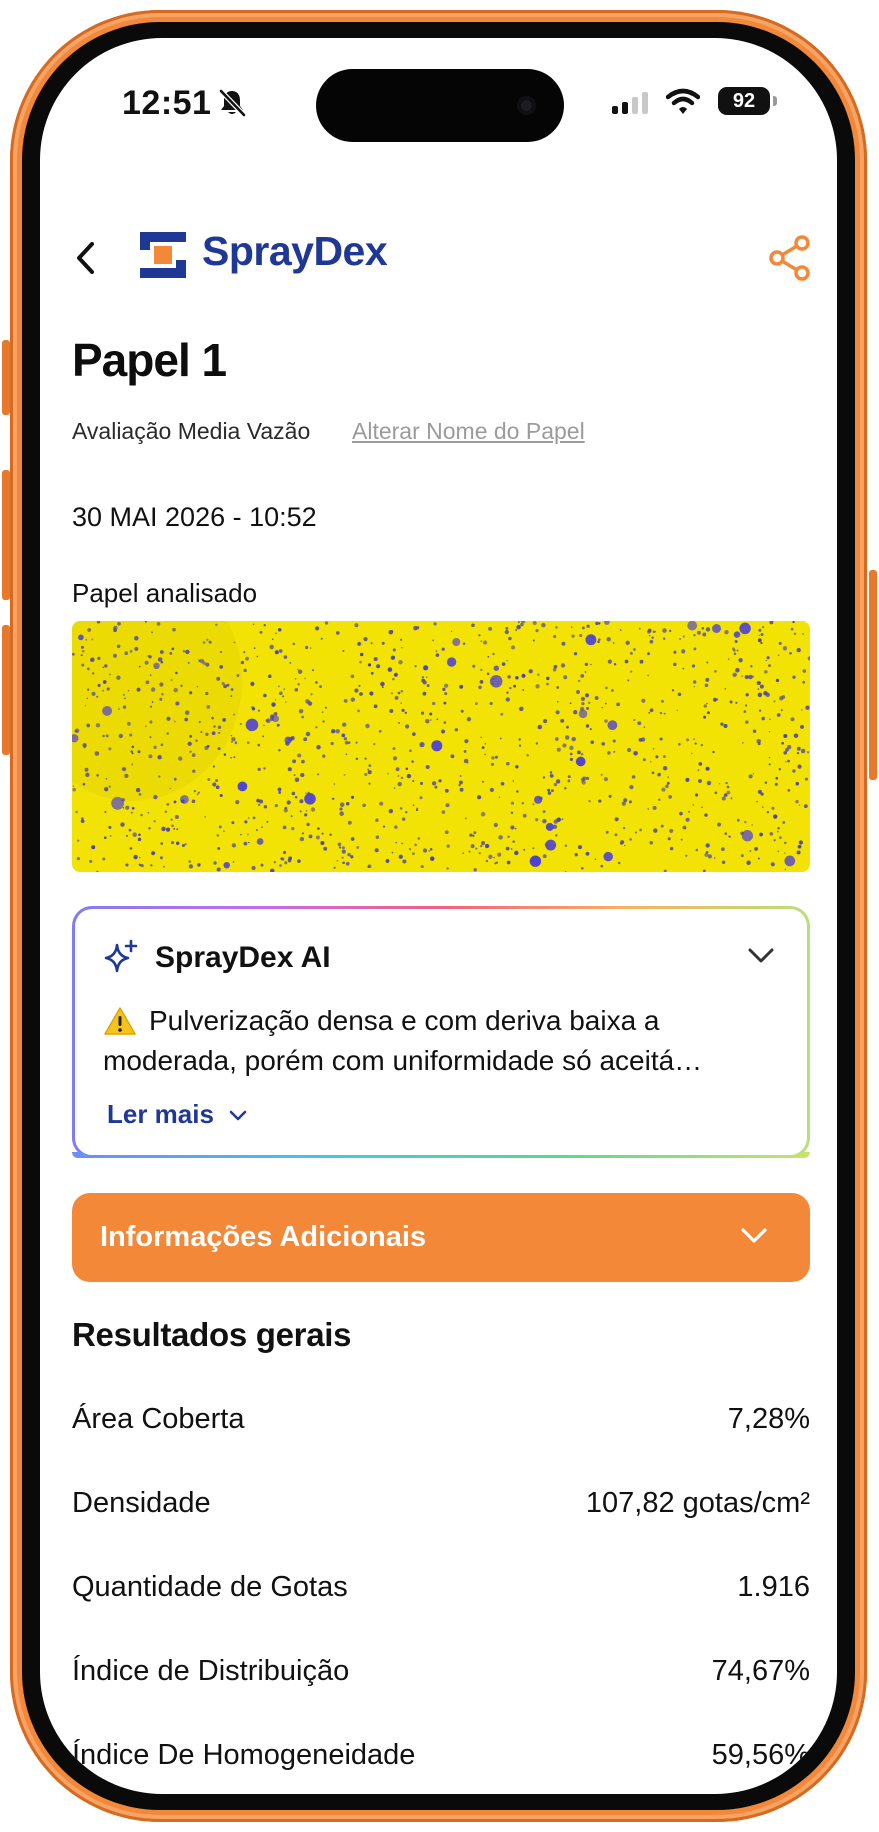  What do you see at coordinates (441, 746) in the screenshot?
I see `analyzed-paper-image` at bounding box center [441, 746].